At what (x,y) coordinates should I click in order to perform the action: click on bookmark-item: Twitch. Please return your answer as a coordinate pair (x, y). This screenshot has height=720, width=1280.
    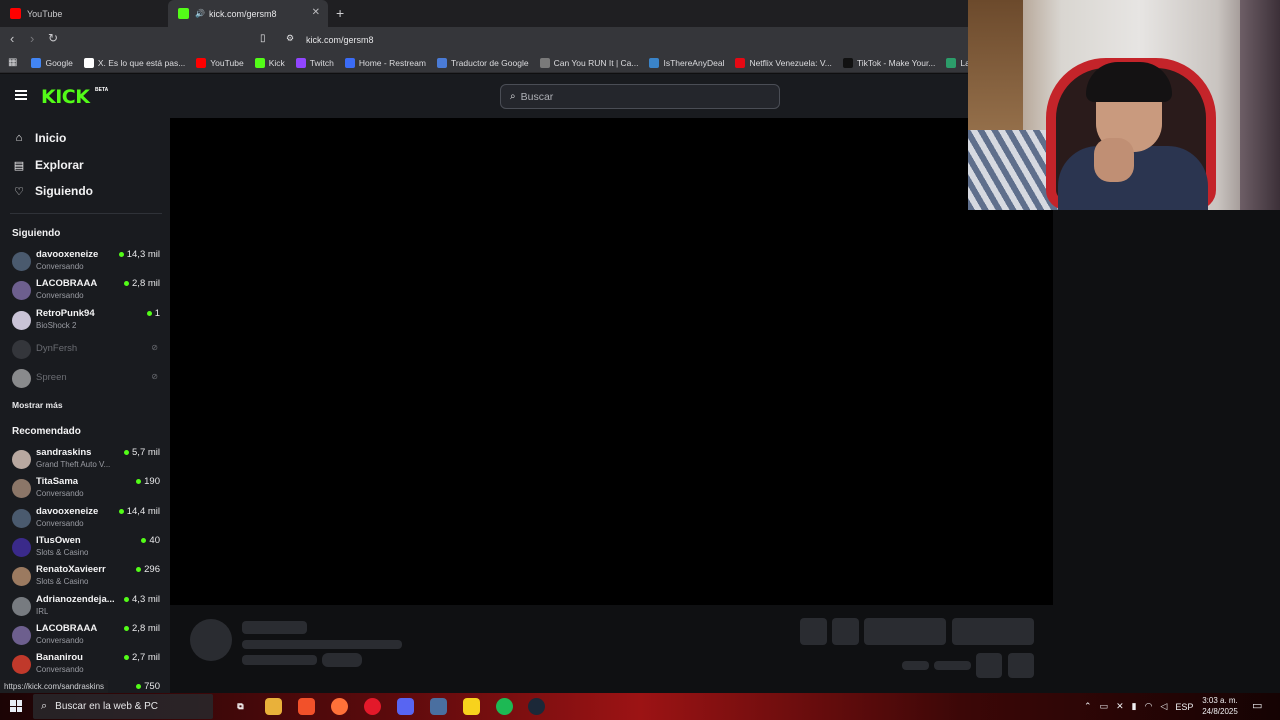
    Looking at the image, I should click on (314, 62).